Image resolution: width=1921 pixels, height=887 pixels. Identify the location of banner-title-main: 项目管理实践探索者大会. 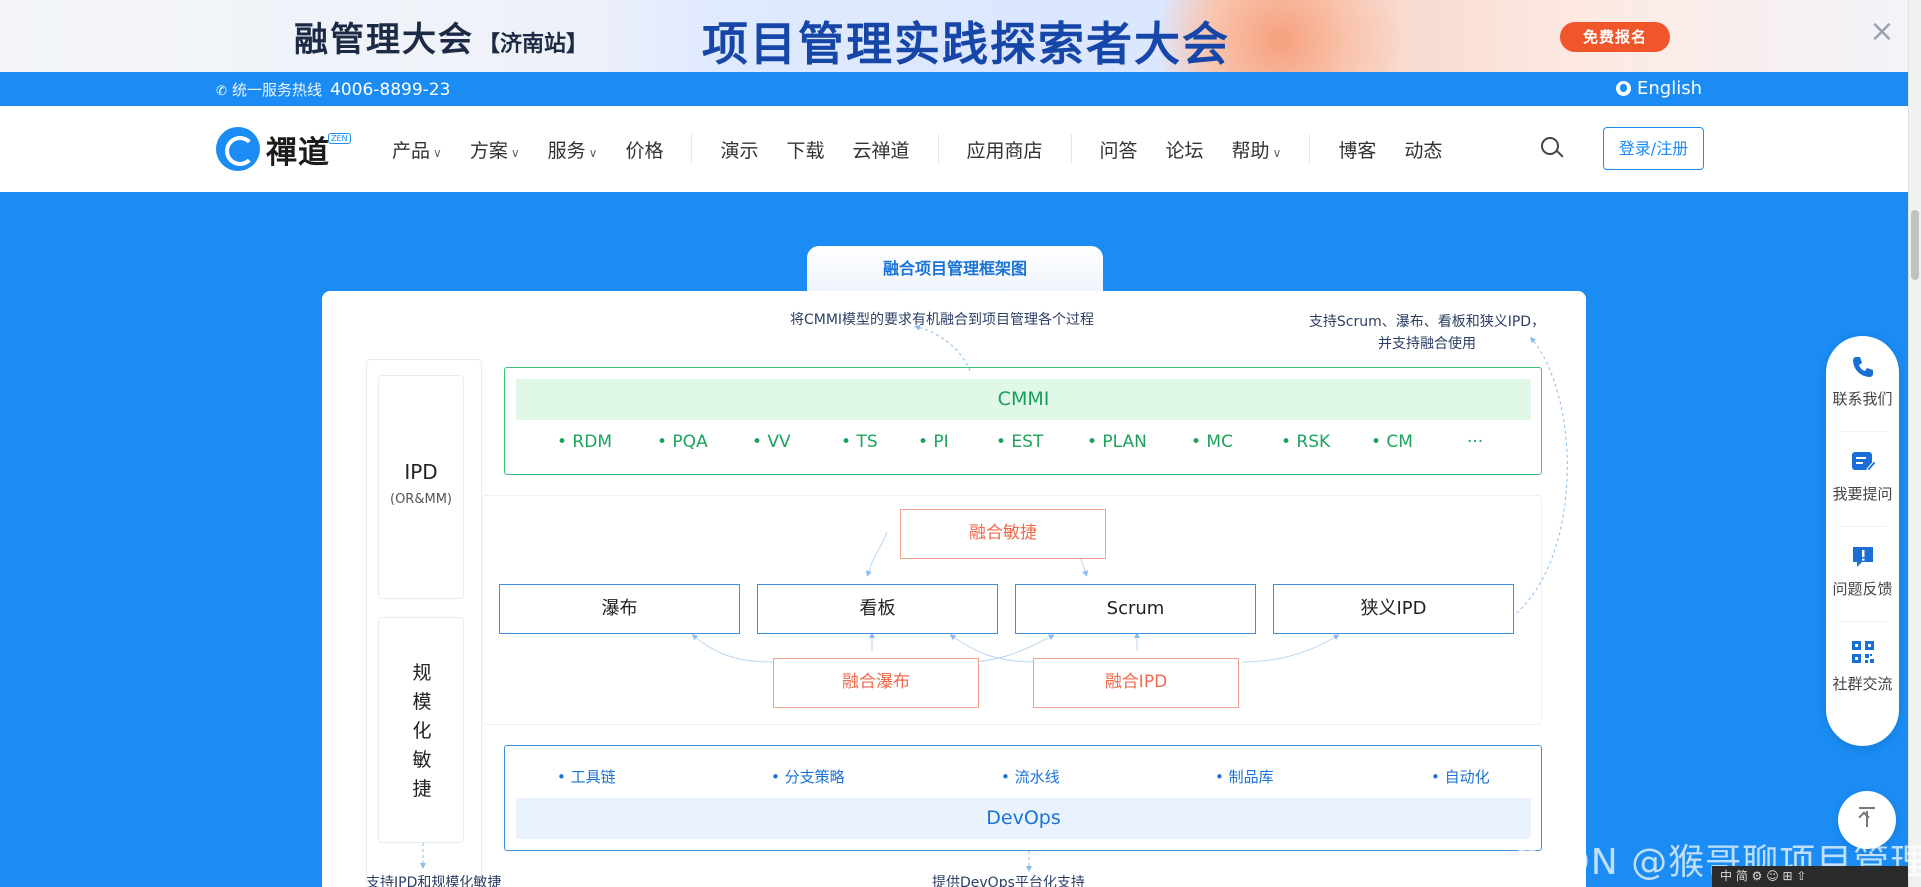
(966, 44).